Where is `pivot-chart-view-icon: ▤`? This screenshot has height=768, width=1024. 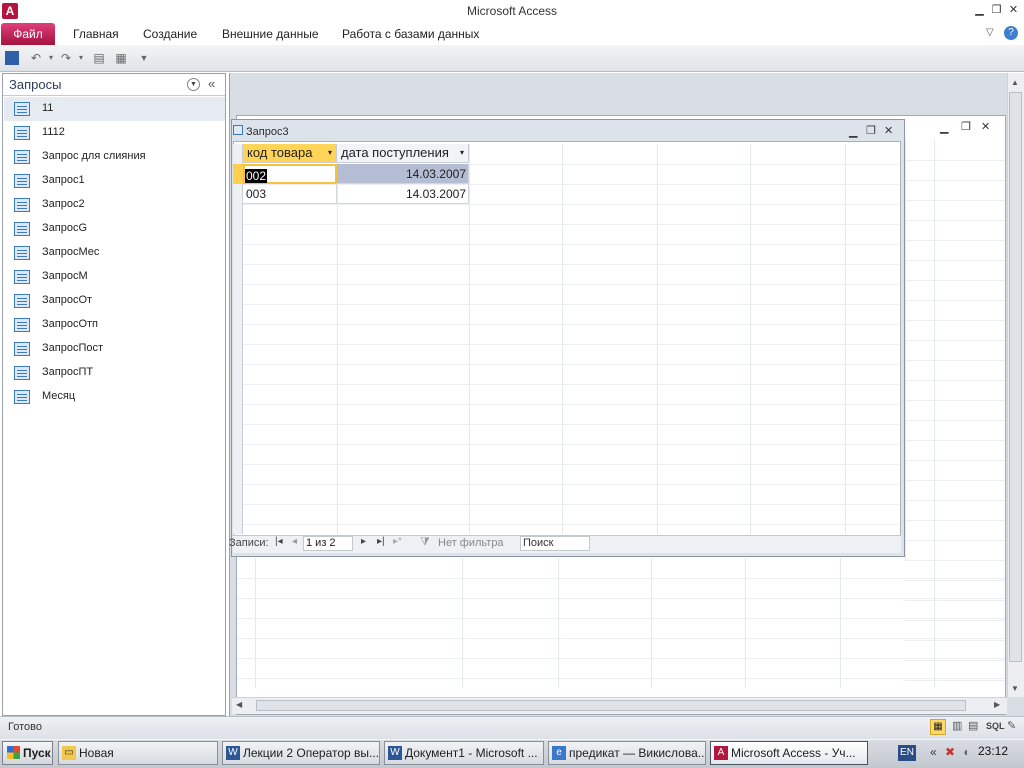
pivot-chart-view-icon: ▤ is located at coordinates (973, 725).